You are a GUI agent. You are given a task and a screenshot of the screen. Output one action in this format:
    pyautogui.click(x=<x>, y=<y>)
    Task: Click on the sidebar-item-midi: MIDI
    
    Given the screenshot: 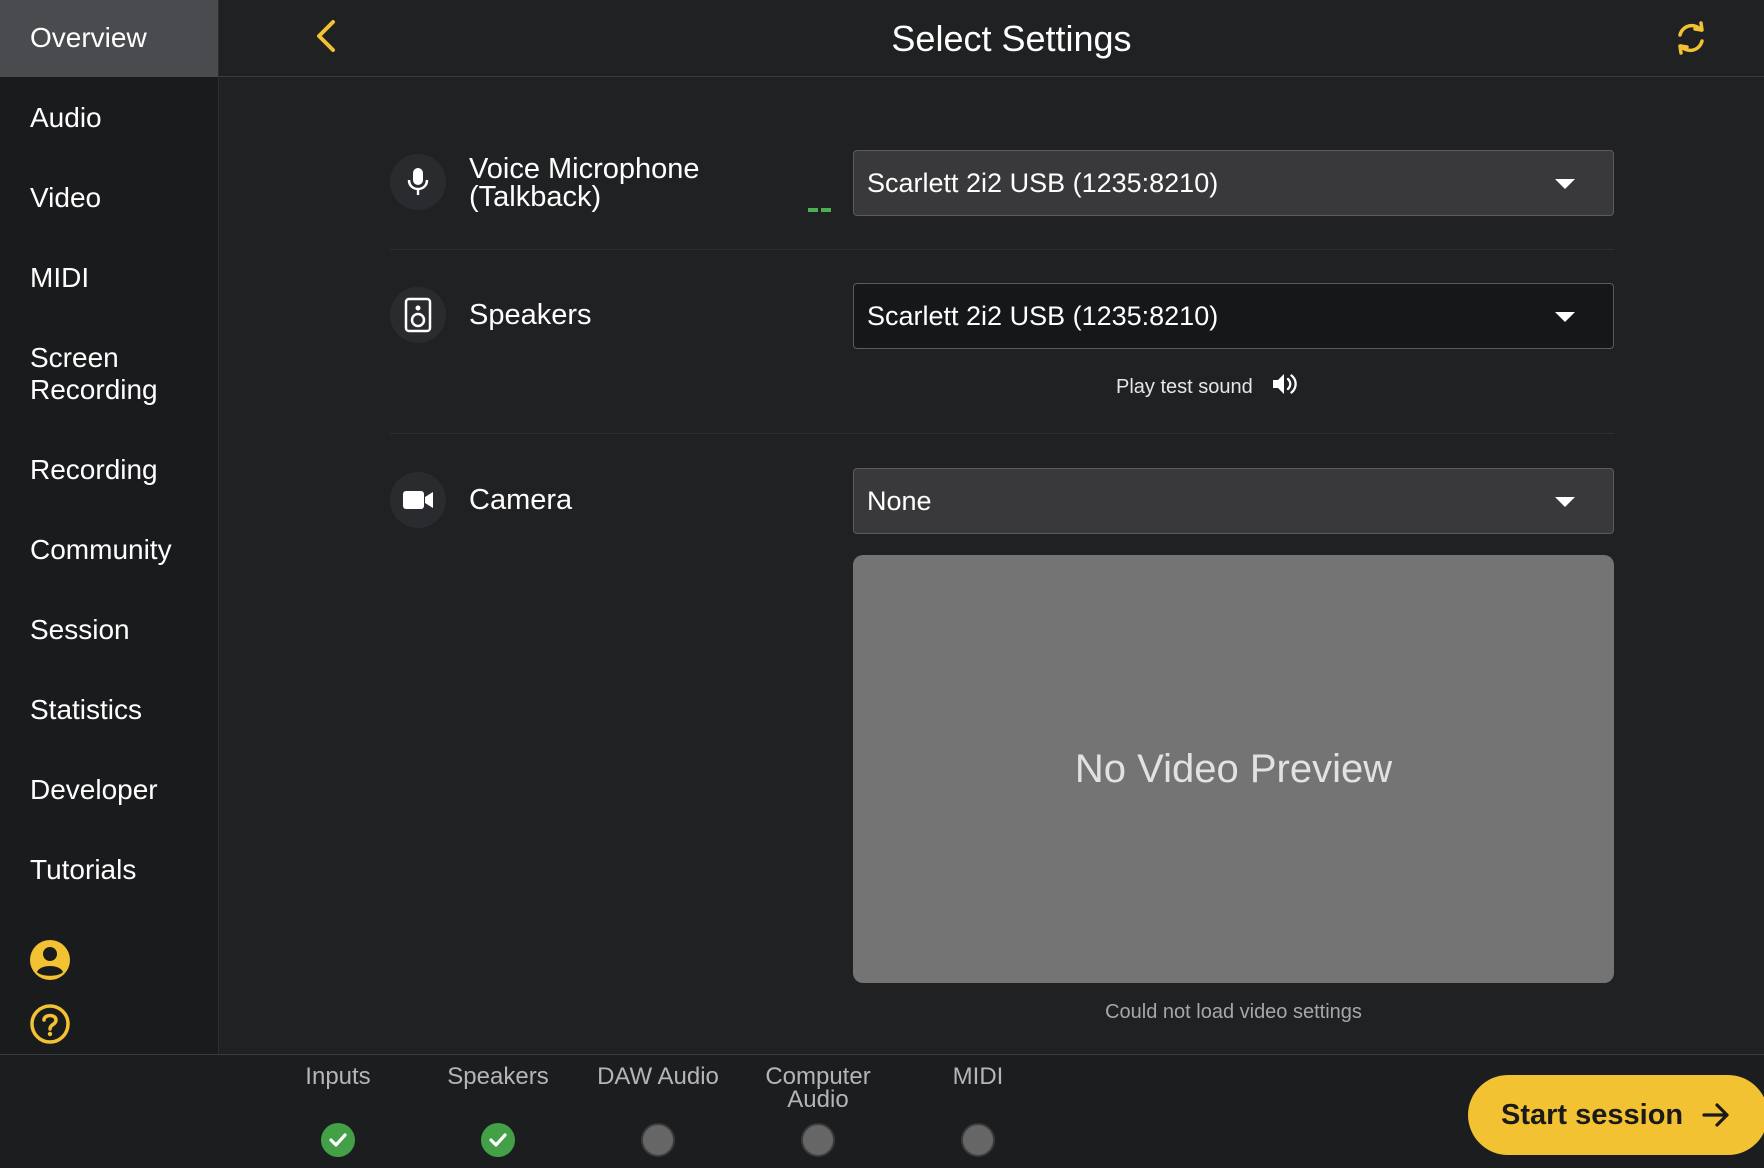 What is the action you would take?
    pyautogui.click(x=109, y=278)
    